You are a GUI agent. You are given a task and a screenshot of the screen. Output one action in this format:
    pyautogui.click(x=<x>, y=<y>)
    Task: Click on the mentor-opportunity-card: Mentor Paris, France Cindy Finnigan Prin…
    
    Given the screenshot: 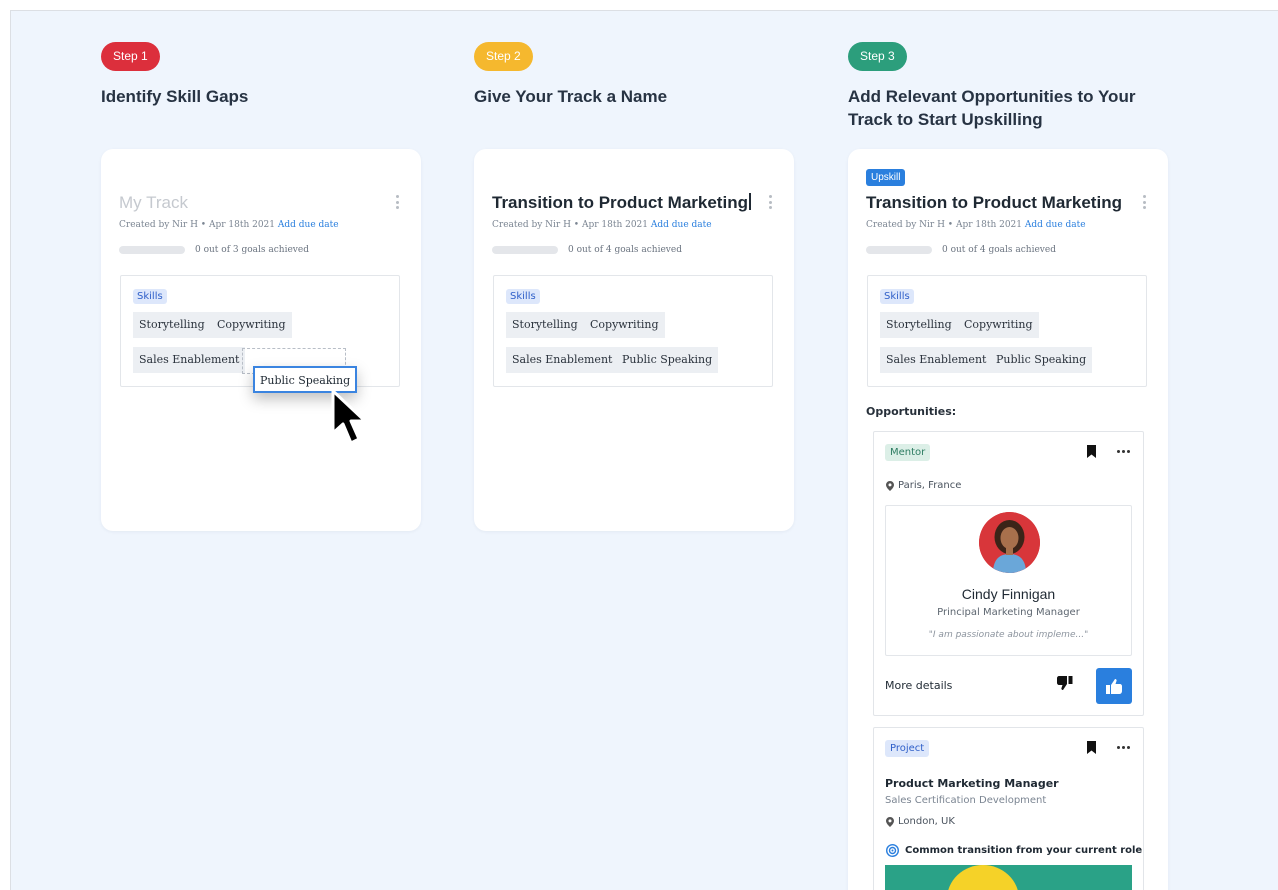 What is the action you would take?
    pyautogui.click(x=1008, y=573)
    